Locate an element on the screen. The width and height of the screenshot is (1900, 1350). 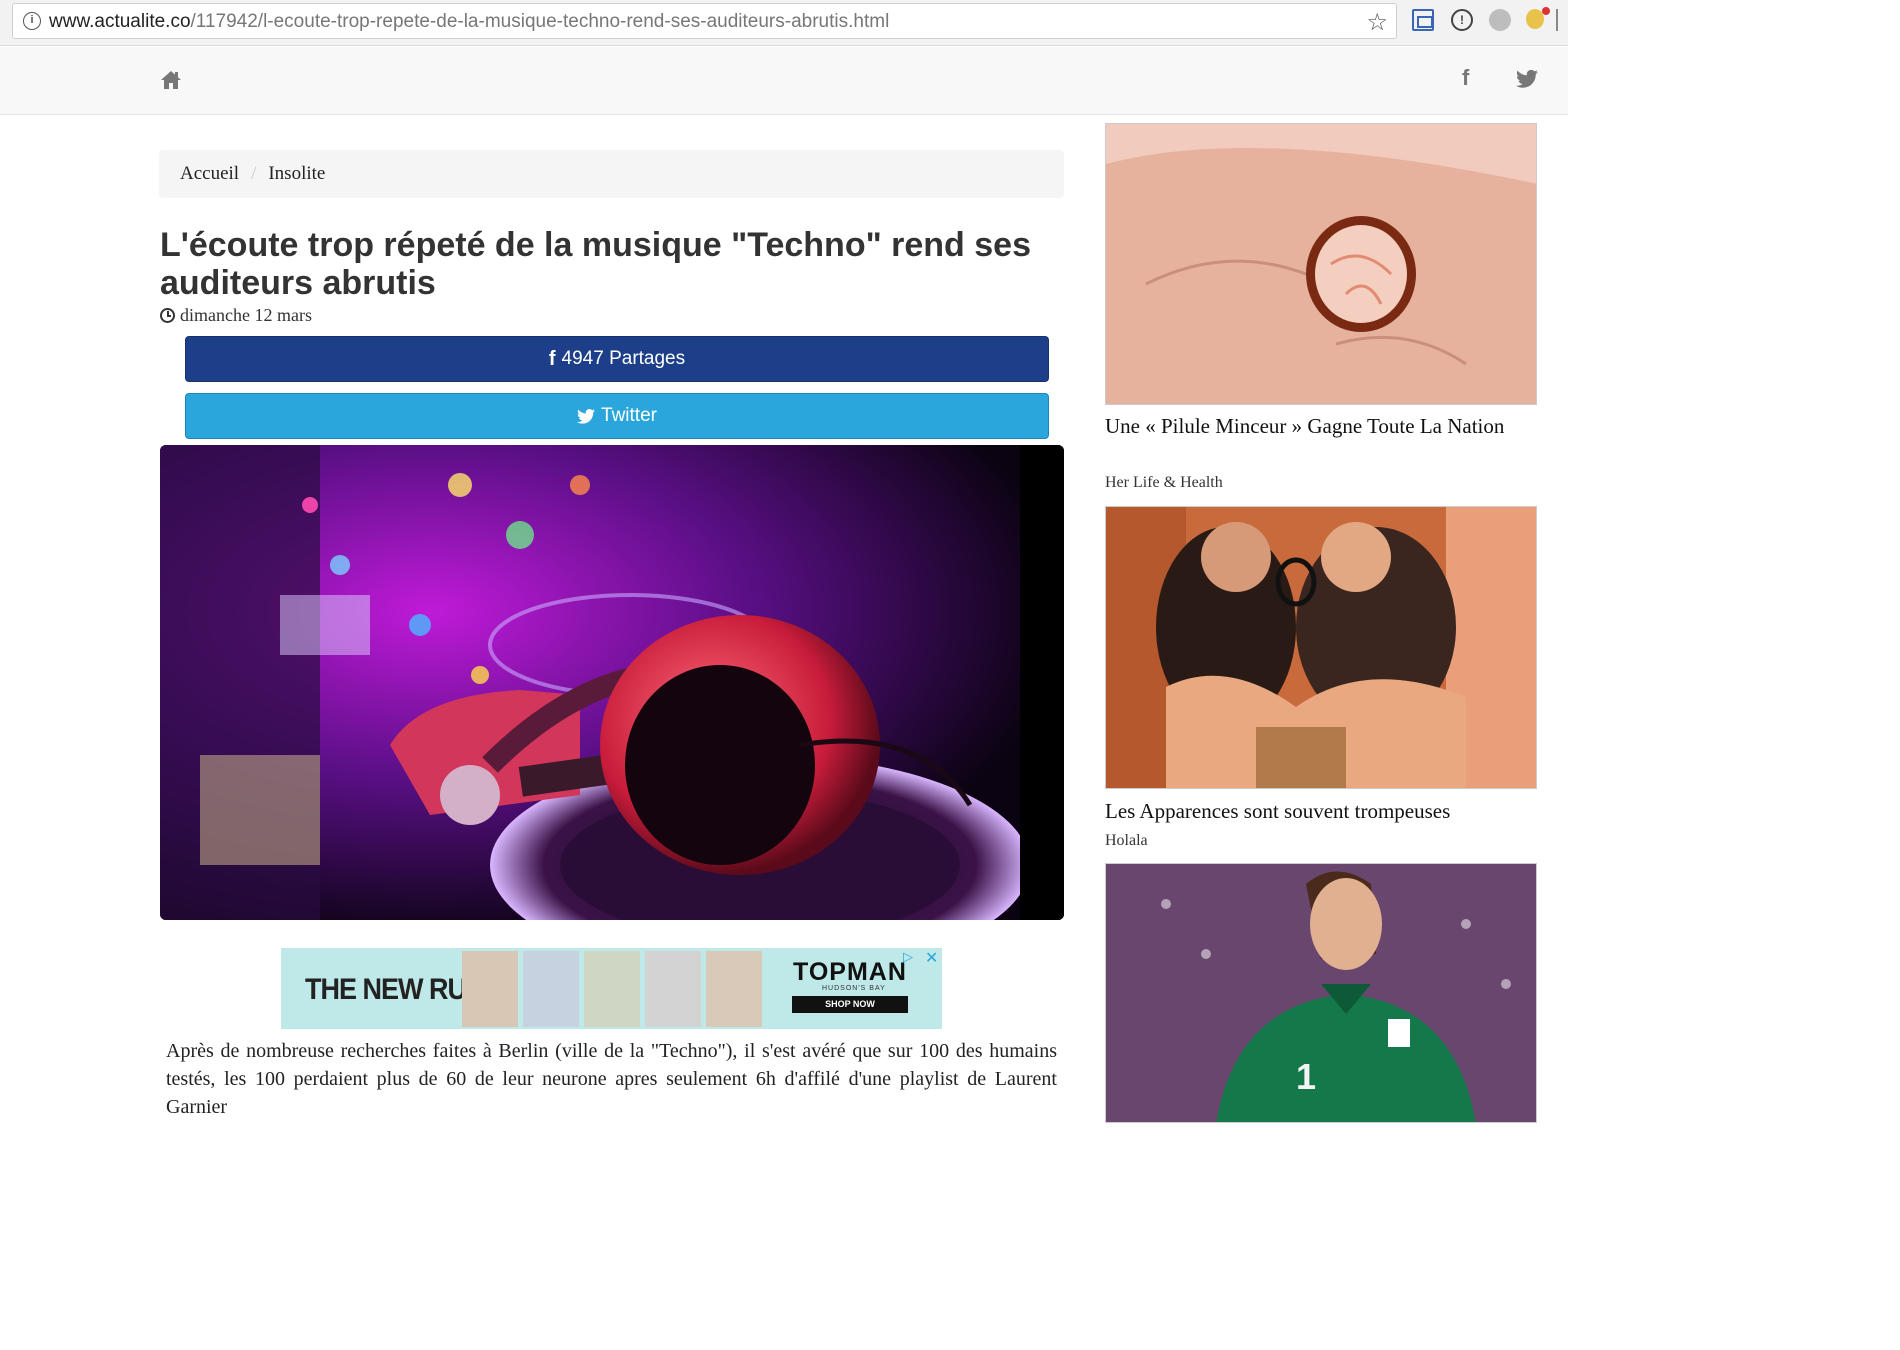
grey-extension-icon is located at coordinates (1500, 20).